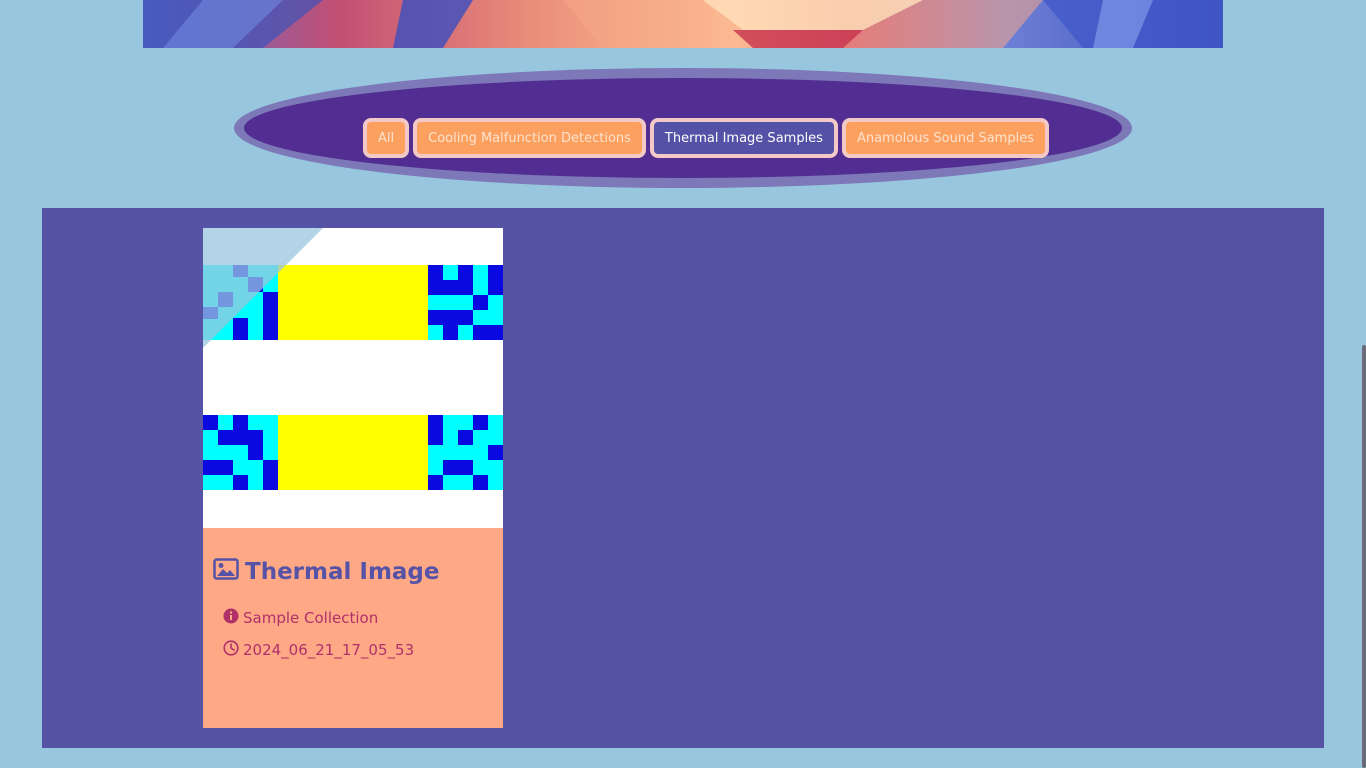 This screenshot has height=768, width=1366. What do you see at coordinates (529, 138) in the screenshot?
I see `filter-cooling-malfunction-button: Cooling Malfunction Detections` at bounding box center [529, 138].